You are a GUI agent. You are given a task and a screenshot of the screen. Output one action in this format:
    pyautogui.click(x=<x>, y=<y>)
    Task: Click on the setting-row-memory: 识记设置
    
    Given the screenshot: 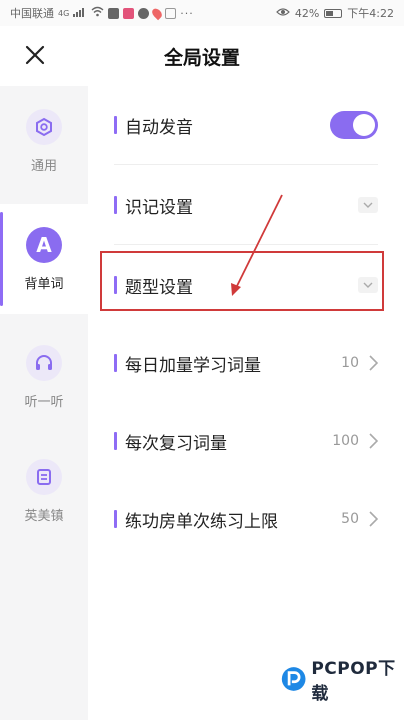 What is the action you would take?
    pyautogui.click(x=246, y=205)
    